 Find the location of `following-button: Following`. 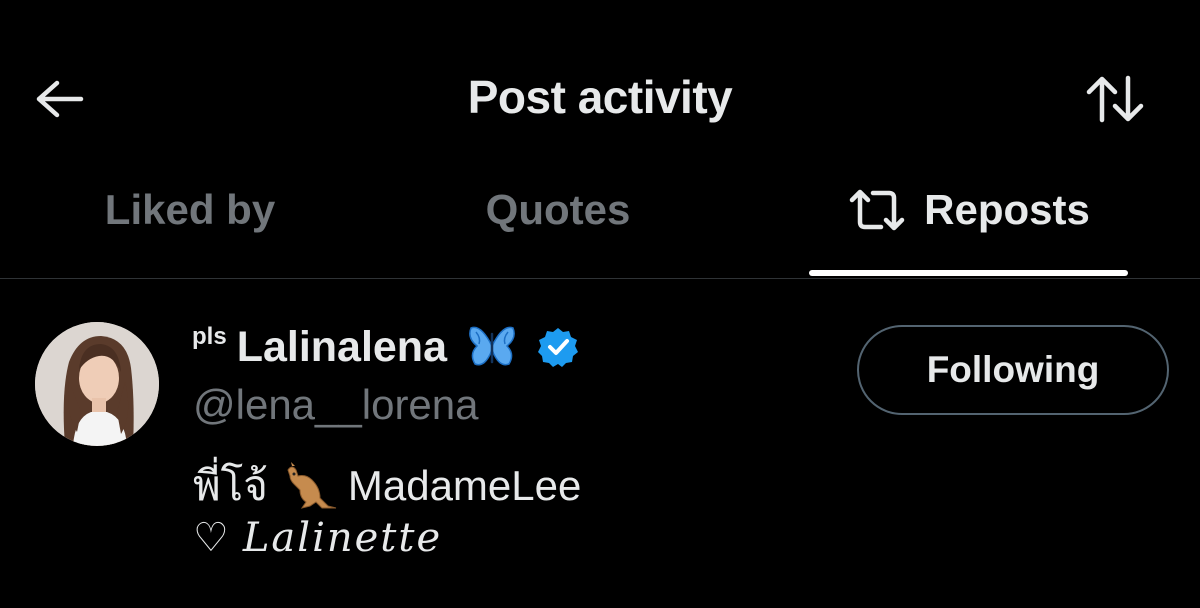

following-button: Following is located at coordinates (1013, 370).